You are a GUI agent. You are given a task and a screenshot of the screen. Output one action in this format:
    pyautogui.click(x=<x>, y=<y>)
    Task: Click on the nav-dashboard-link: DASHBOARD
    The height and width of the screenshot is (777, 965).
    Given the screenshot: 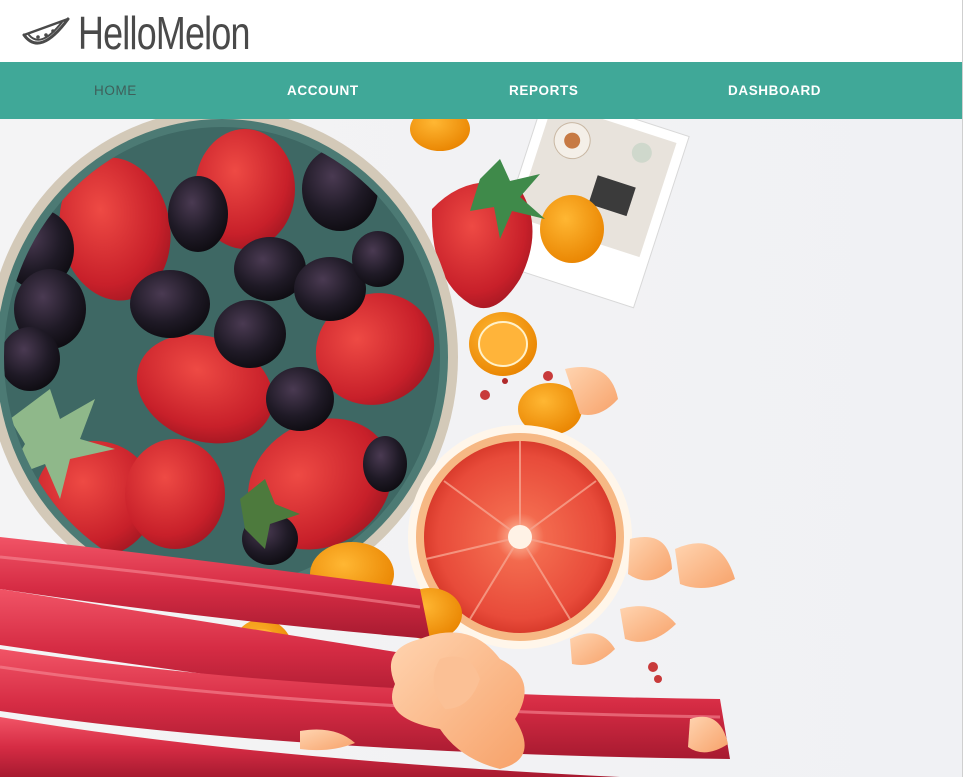 What is the action you would take?
    pyautogui.click(x=774, y=90)
    